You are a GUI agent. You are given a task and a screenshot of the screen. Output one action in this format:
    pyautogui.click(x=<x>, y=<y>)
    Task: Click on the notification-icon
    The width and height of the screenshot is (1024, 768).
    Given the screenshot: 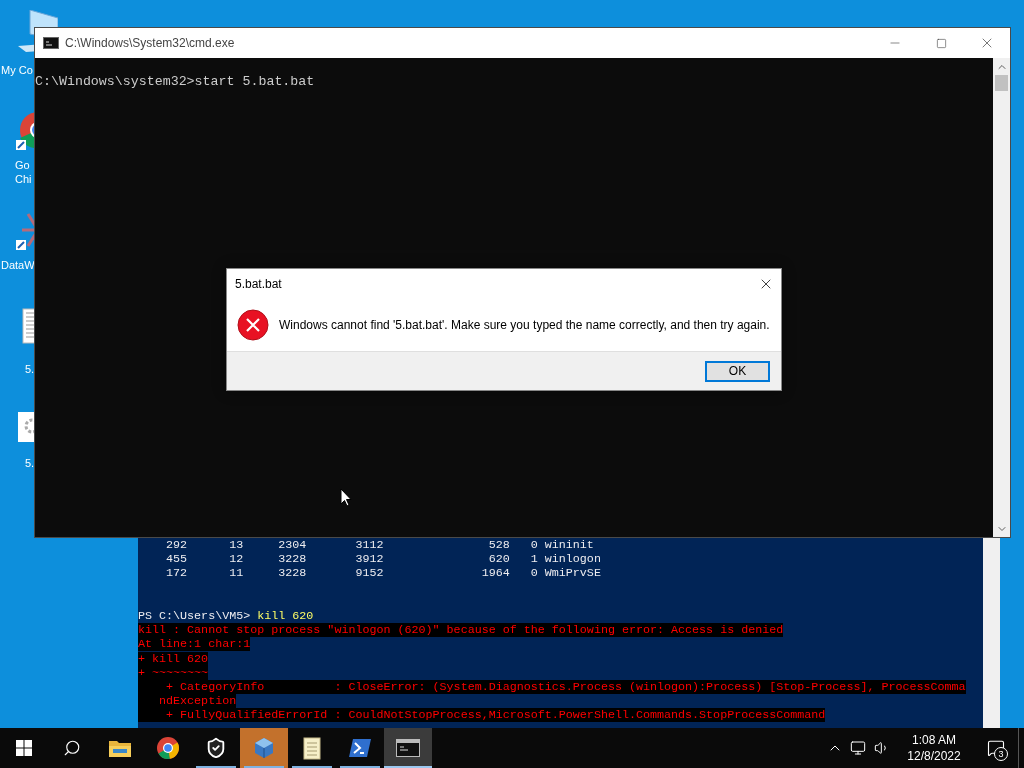 What is the action you would take?
    pyautogui.click(x=996, y=748)
    